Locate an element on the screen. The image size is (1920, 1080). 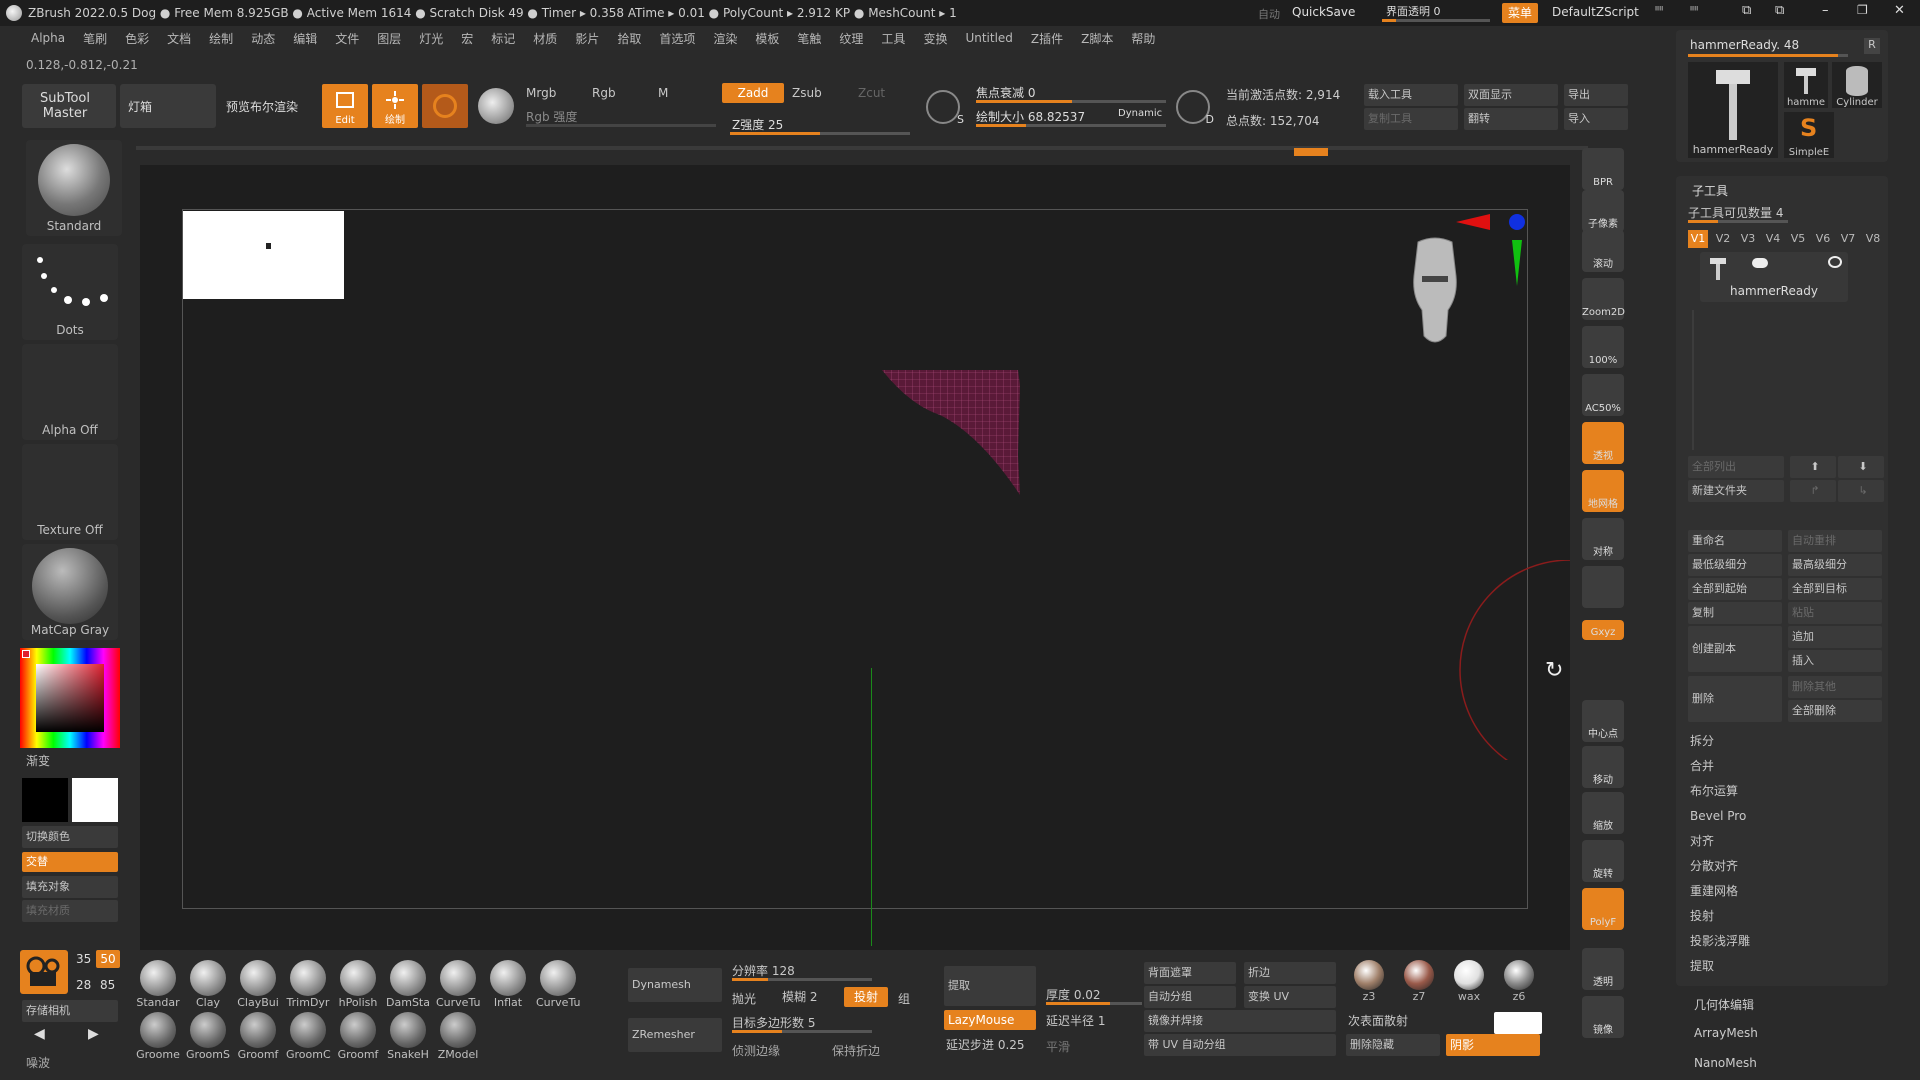
viewport-tool-5: AC50% is located at coordinates (1603, 395).